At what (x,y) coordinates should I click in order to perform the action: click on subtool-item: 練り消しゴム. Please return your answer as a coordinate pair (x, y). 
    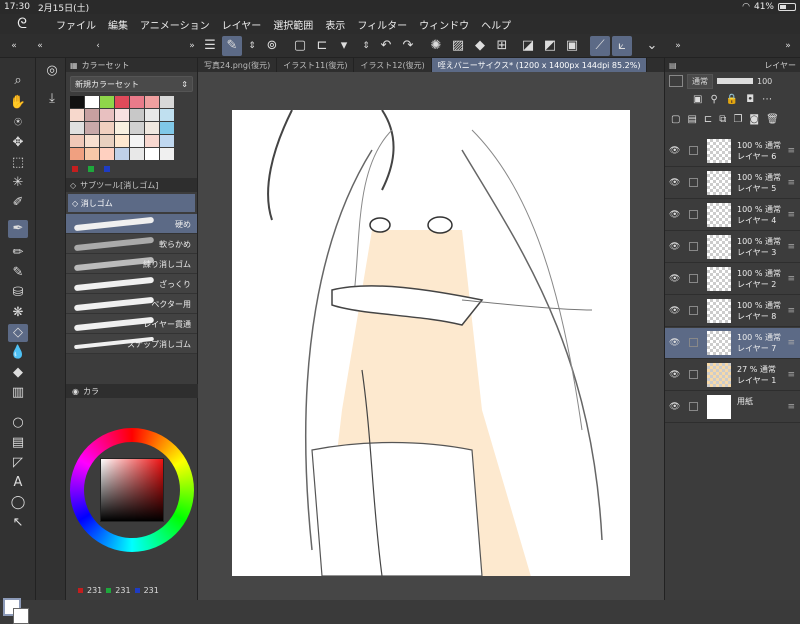
    Looking at the image, I should click on (131, 264).